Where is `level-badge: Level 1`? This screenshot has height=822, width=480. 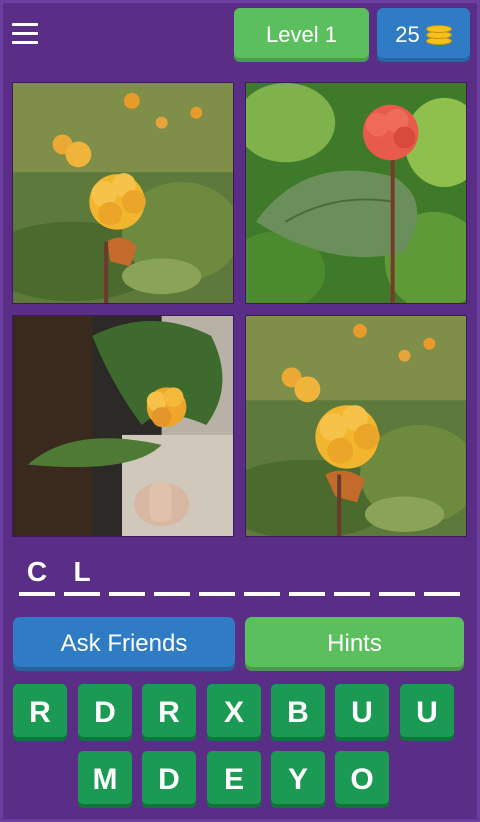
level-badge: Level 1 is located at coordinates (301, 35).